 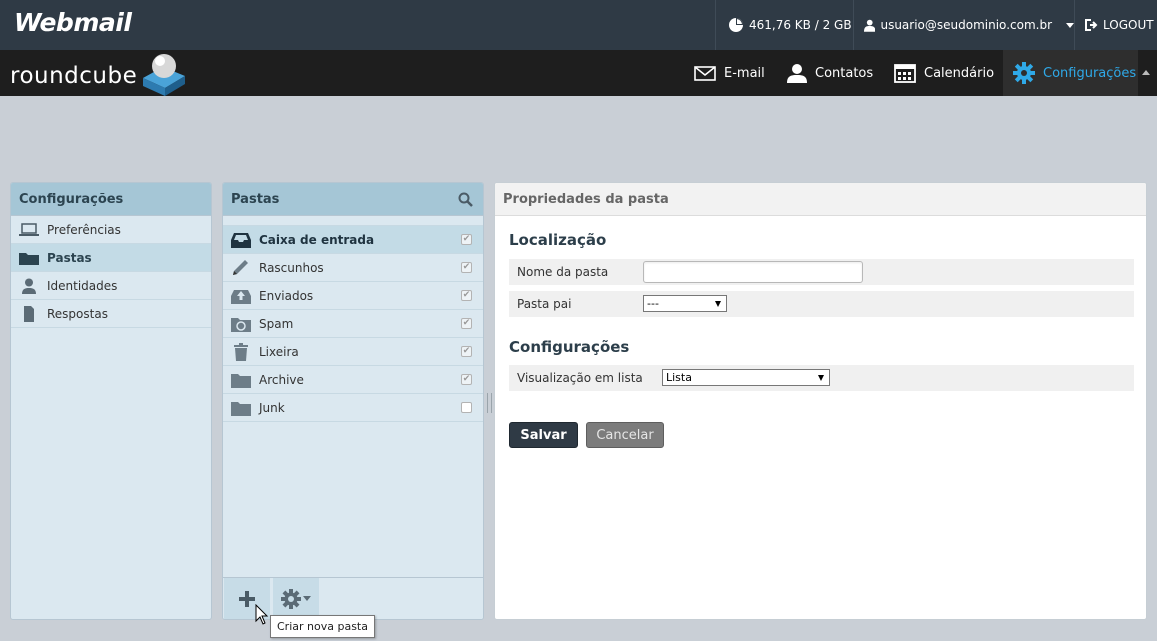 I want to click on list-view-row: Visualização em lista Lista, so click(x=821, y=378).